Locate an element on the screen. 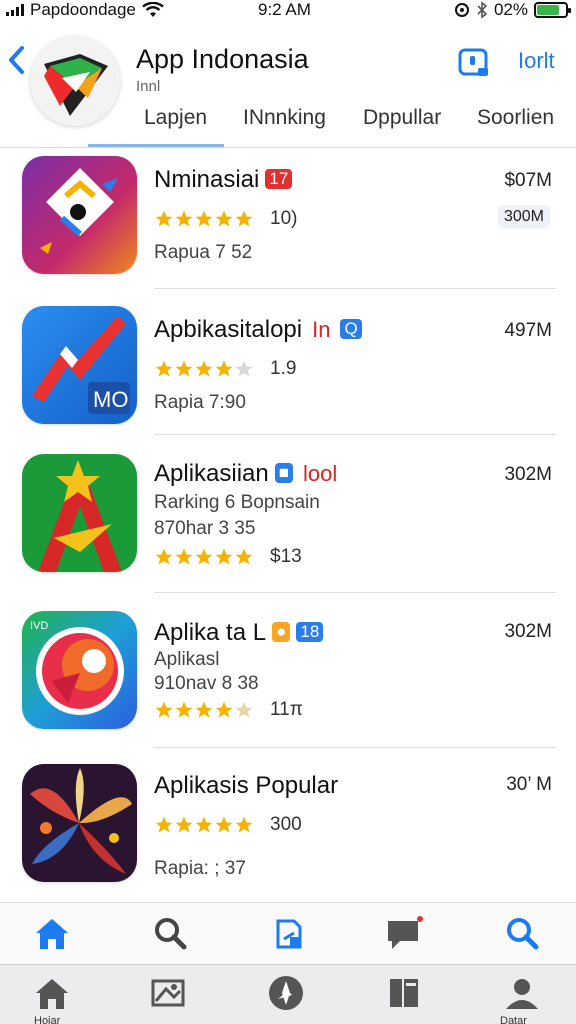  rating-stars: 11π is located at coordinates (228, 710).